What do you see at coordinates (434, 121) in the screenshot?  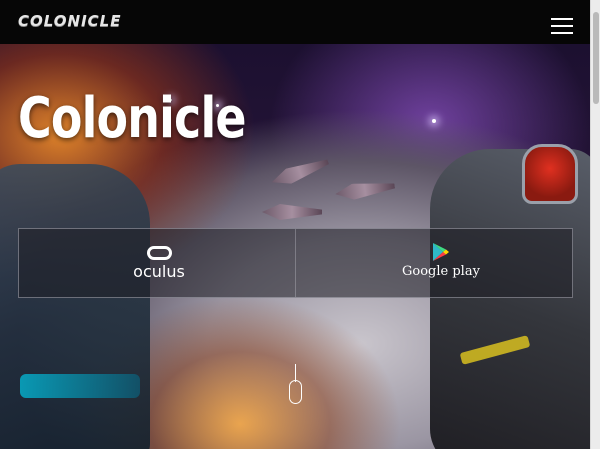 I see `hero-background-star` at bounding box center [434, 121].